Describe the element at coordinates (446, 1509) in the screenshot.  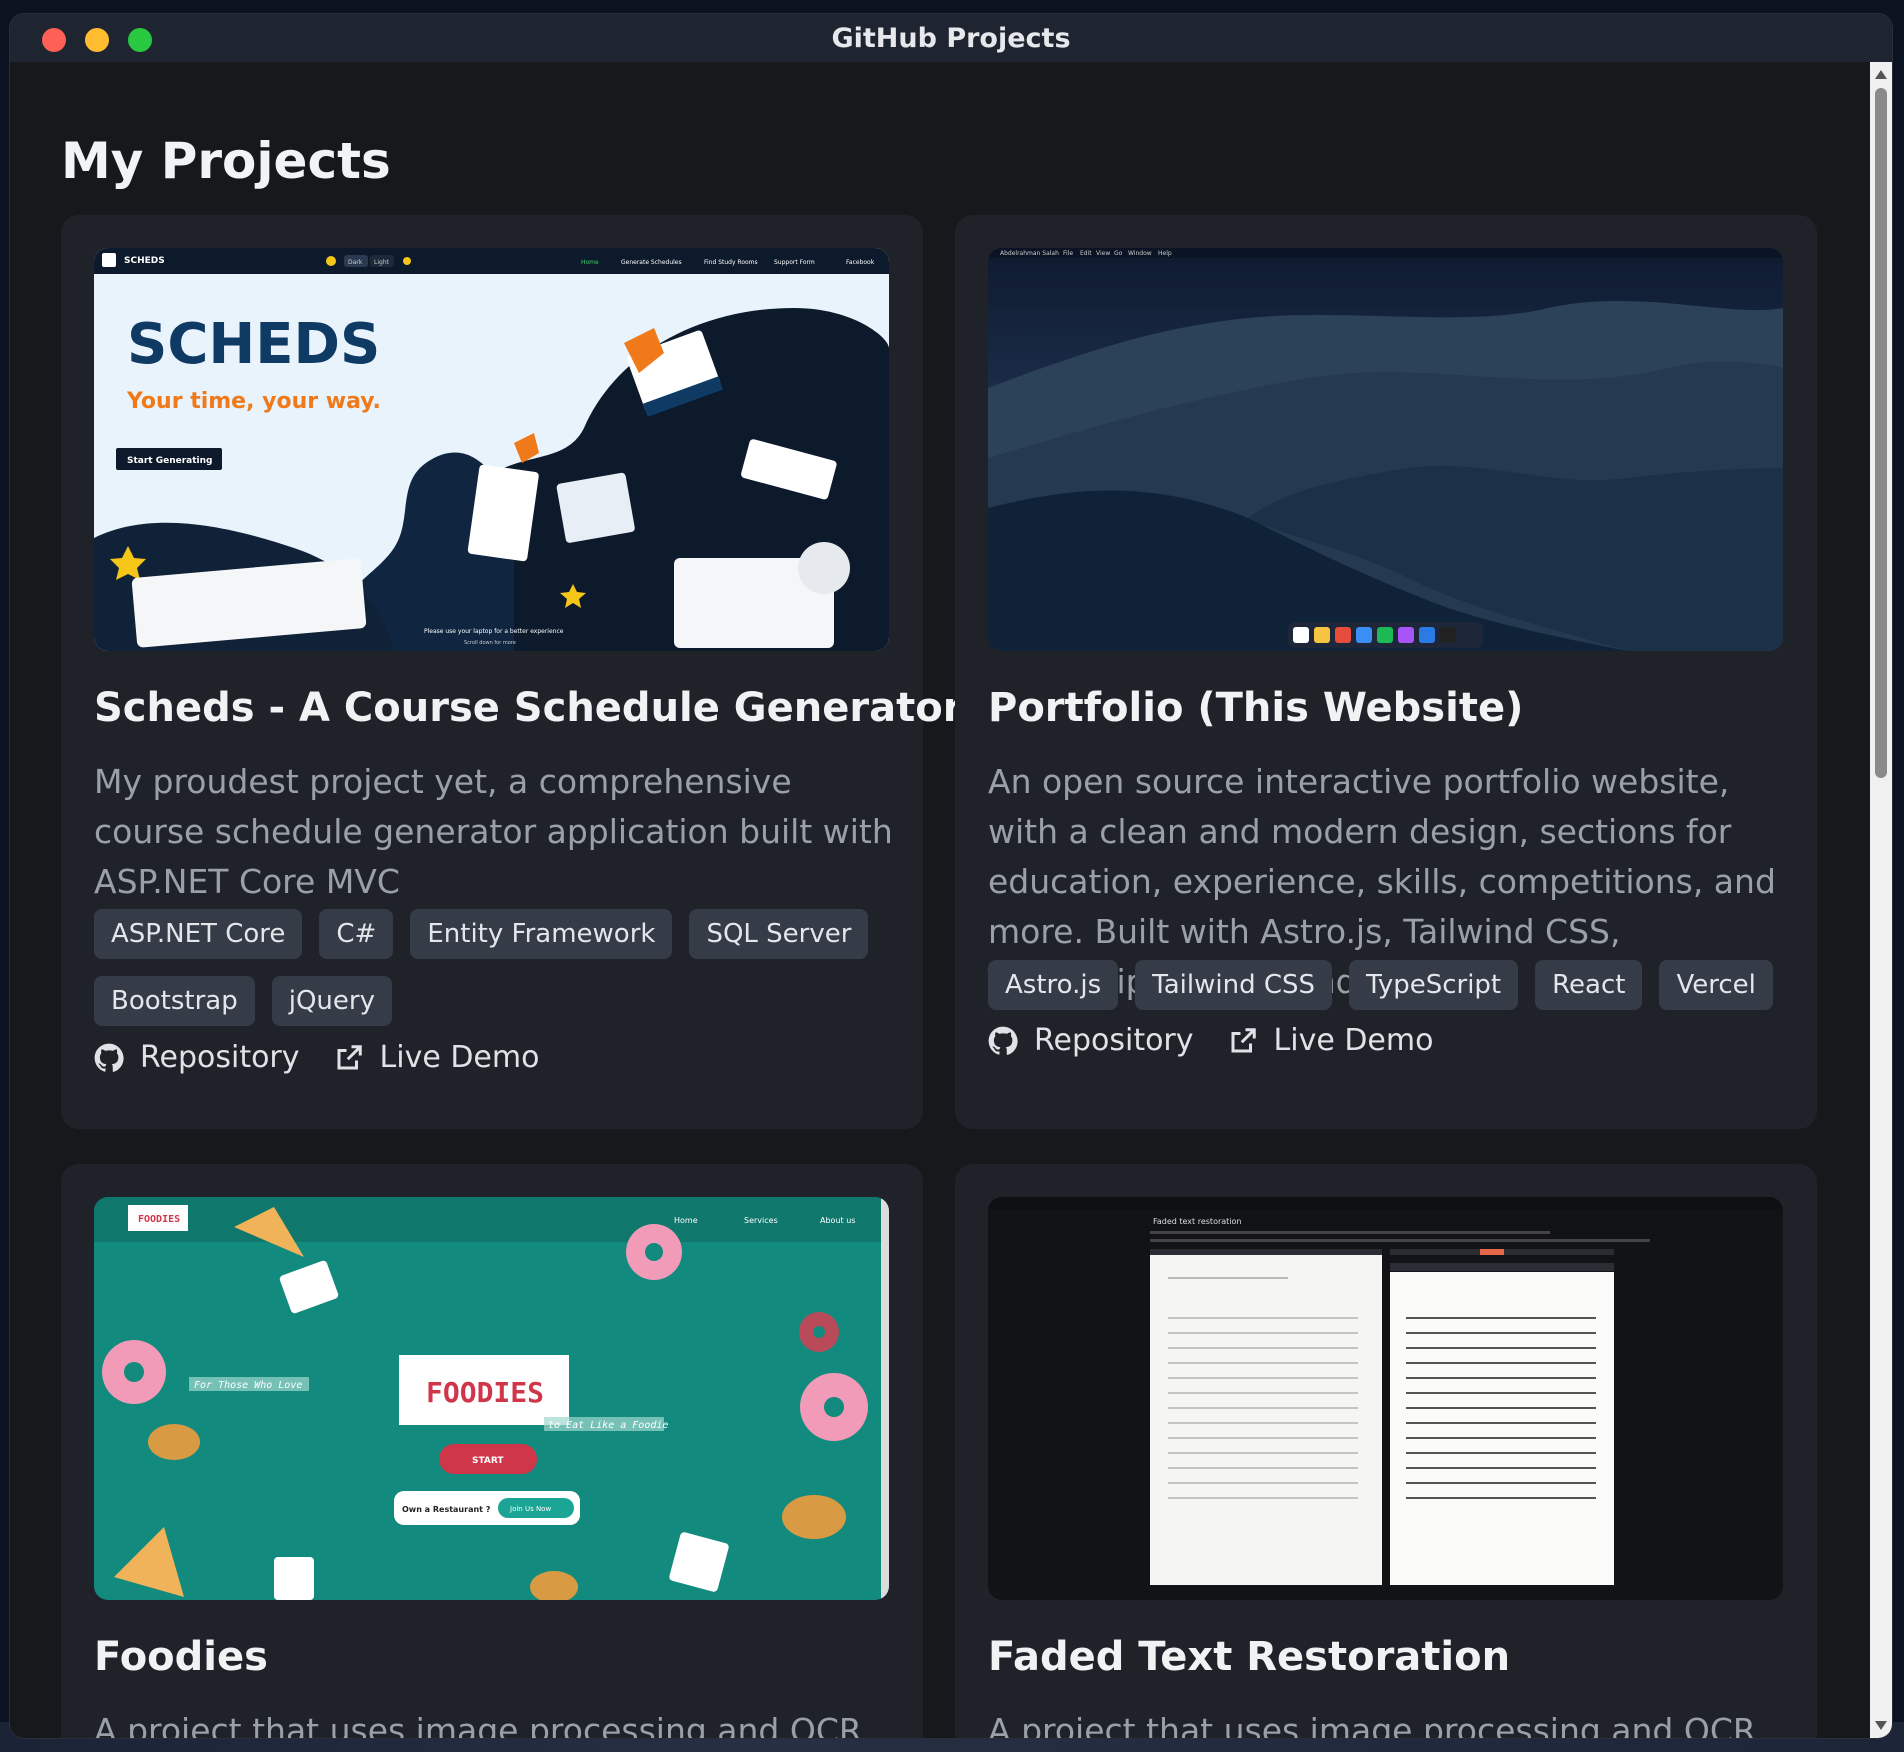
I see `svg-text: Own a Restaurant ?` at that location.